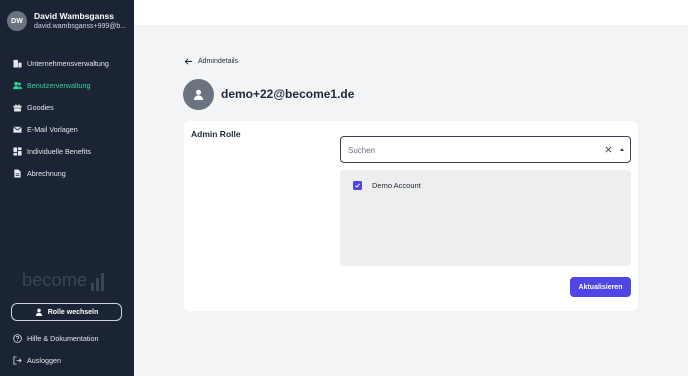 This screenshot has height=376, width=688. I want to click on back-link: Admindetails, so click(211, 61).